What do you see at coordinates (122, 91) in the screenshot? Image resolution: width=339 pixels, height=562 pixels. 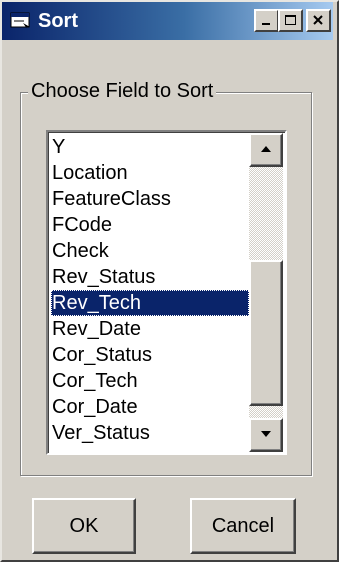 I see `group-label: Choose Field to Sort` at bounding box center [122, 91].